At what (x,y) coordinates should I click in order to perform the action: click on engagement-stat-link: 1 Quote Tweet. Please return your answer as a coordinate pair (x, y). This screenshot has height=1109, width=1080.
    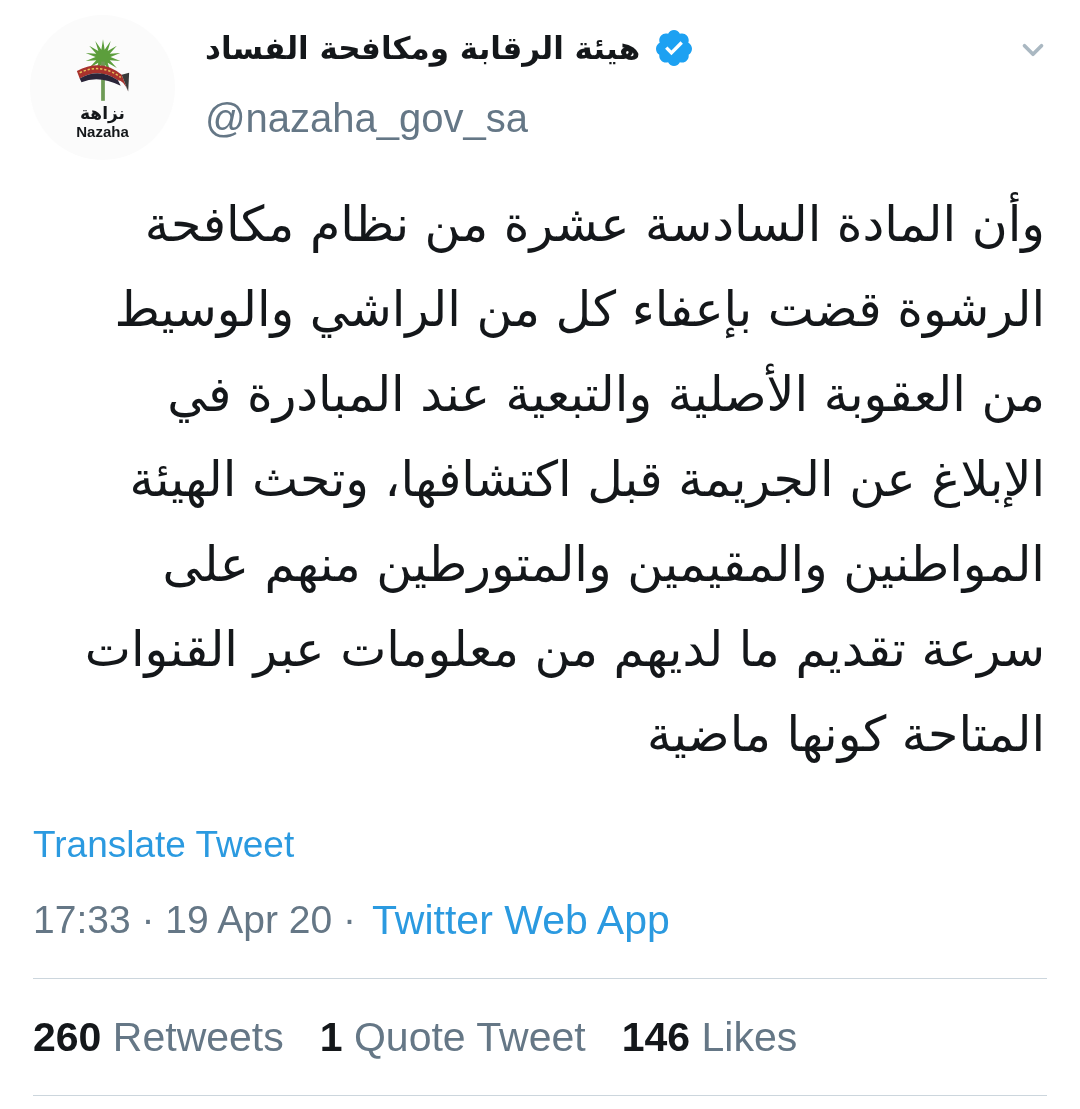
    Looking at the image, I should click on (452, 1037).